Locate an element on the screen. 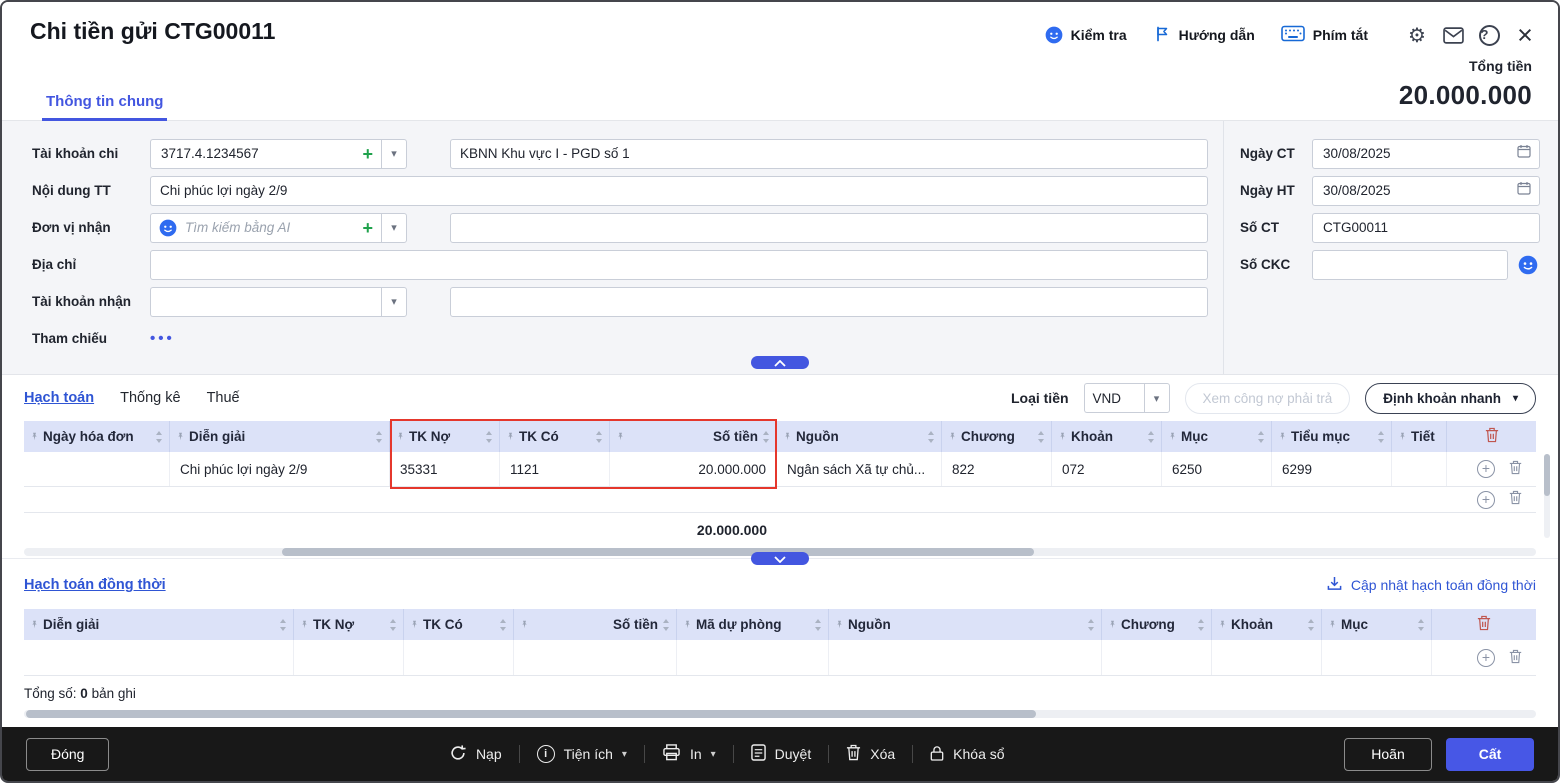 The width and height of the screenshot is (1560, 783). horizontal-scrollbar is located at coordinates (780, 714).